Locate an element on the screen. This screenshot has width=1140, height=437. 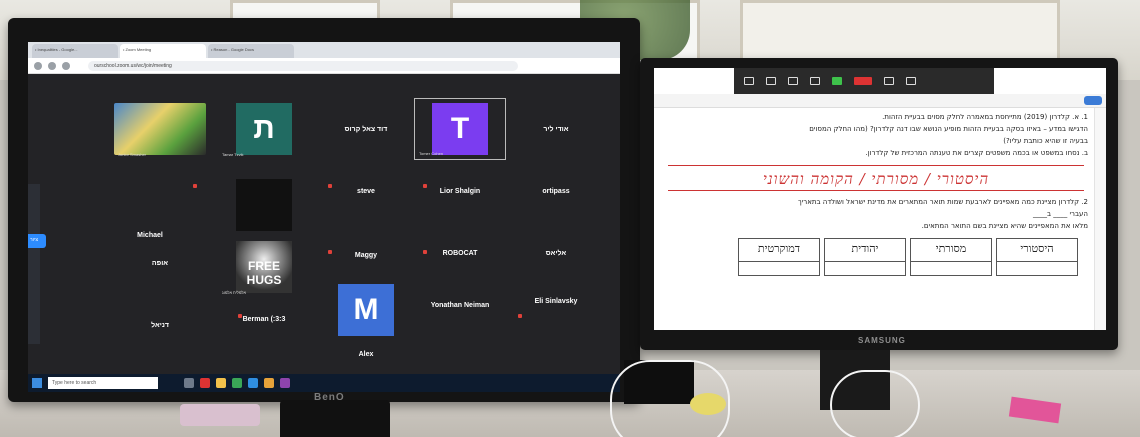
question-1-line: בבעיה זו שהיא כותבת עליו?) is located at coordinates (1045, 141).